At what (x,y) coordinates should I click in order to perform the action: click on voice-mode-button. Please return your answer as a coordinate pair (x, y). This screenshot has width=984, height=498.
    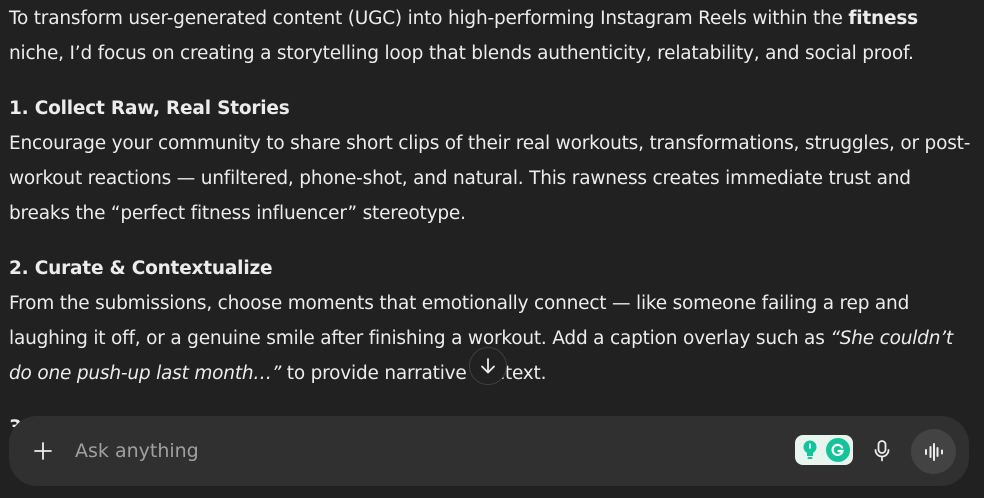
    Looking at the image, I should click on (933, 451).